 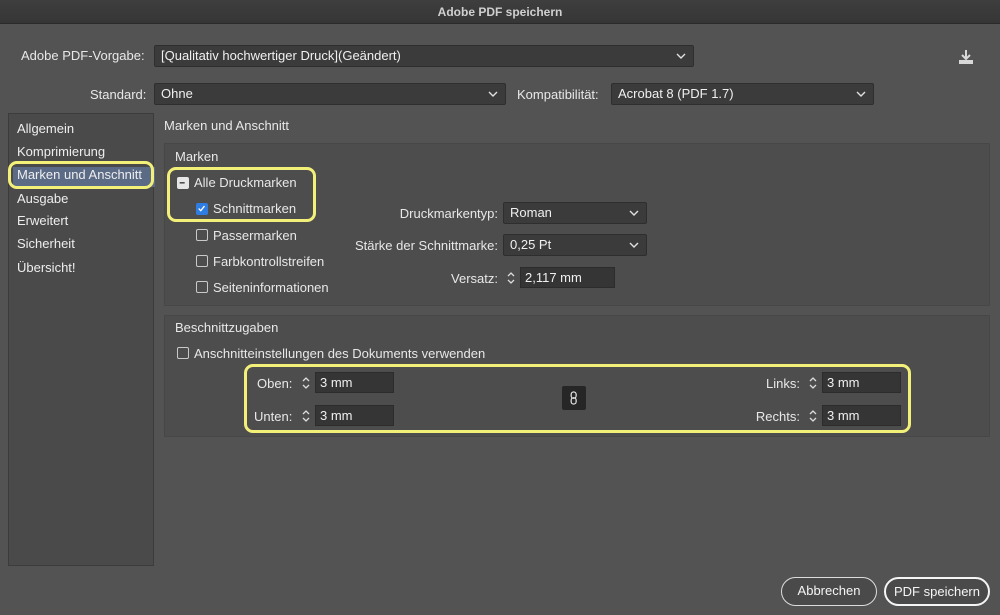 What do you see at coordinates (79, 174) in the screenshot?
I see `sidebar-item-marken-und-anschnitt: Marken und Anschnitt` at bounding box center [79, 174].